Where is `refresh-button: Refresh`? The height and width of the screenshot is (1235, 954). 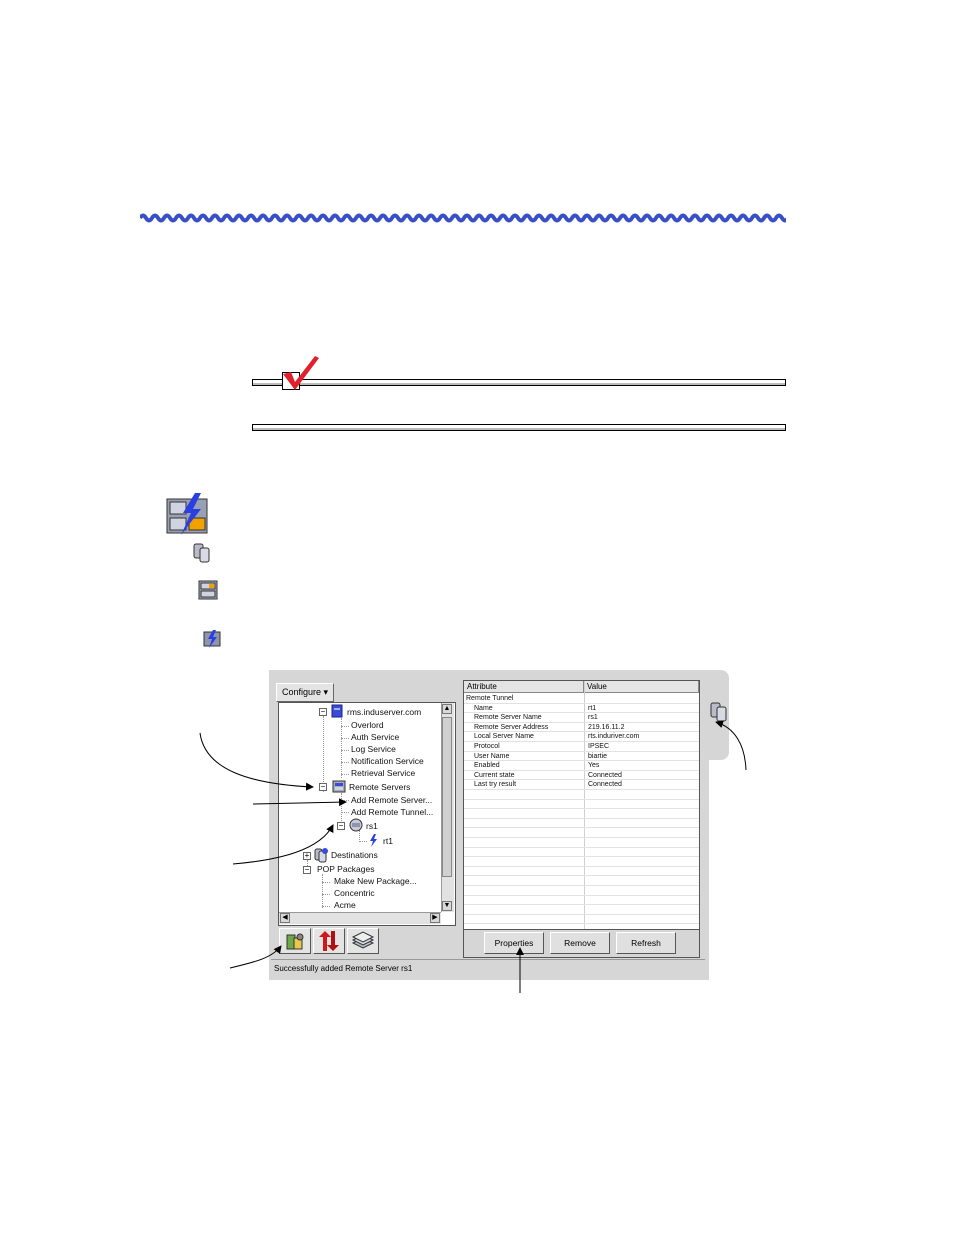 refresh-button: Refresh is located at coordinates (646, 943).